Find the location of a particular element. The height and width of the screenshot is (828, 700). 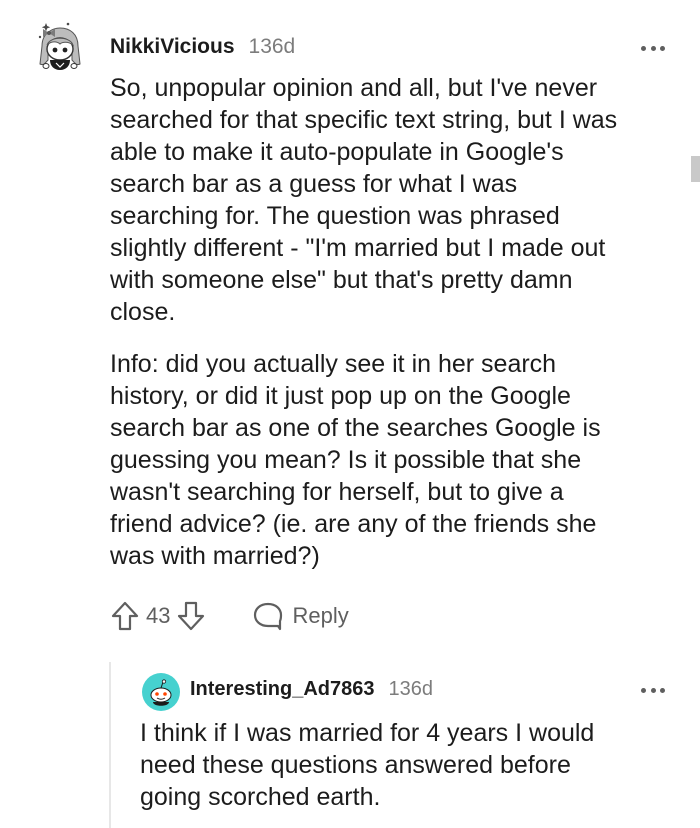

snoo-avatar-icon is located at coordinates (59, 46).